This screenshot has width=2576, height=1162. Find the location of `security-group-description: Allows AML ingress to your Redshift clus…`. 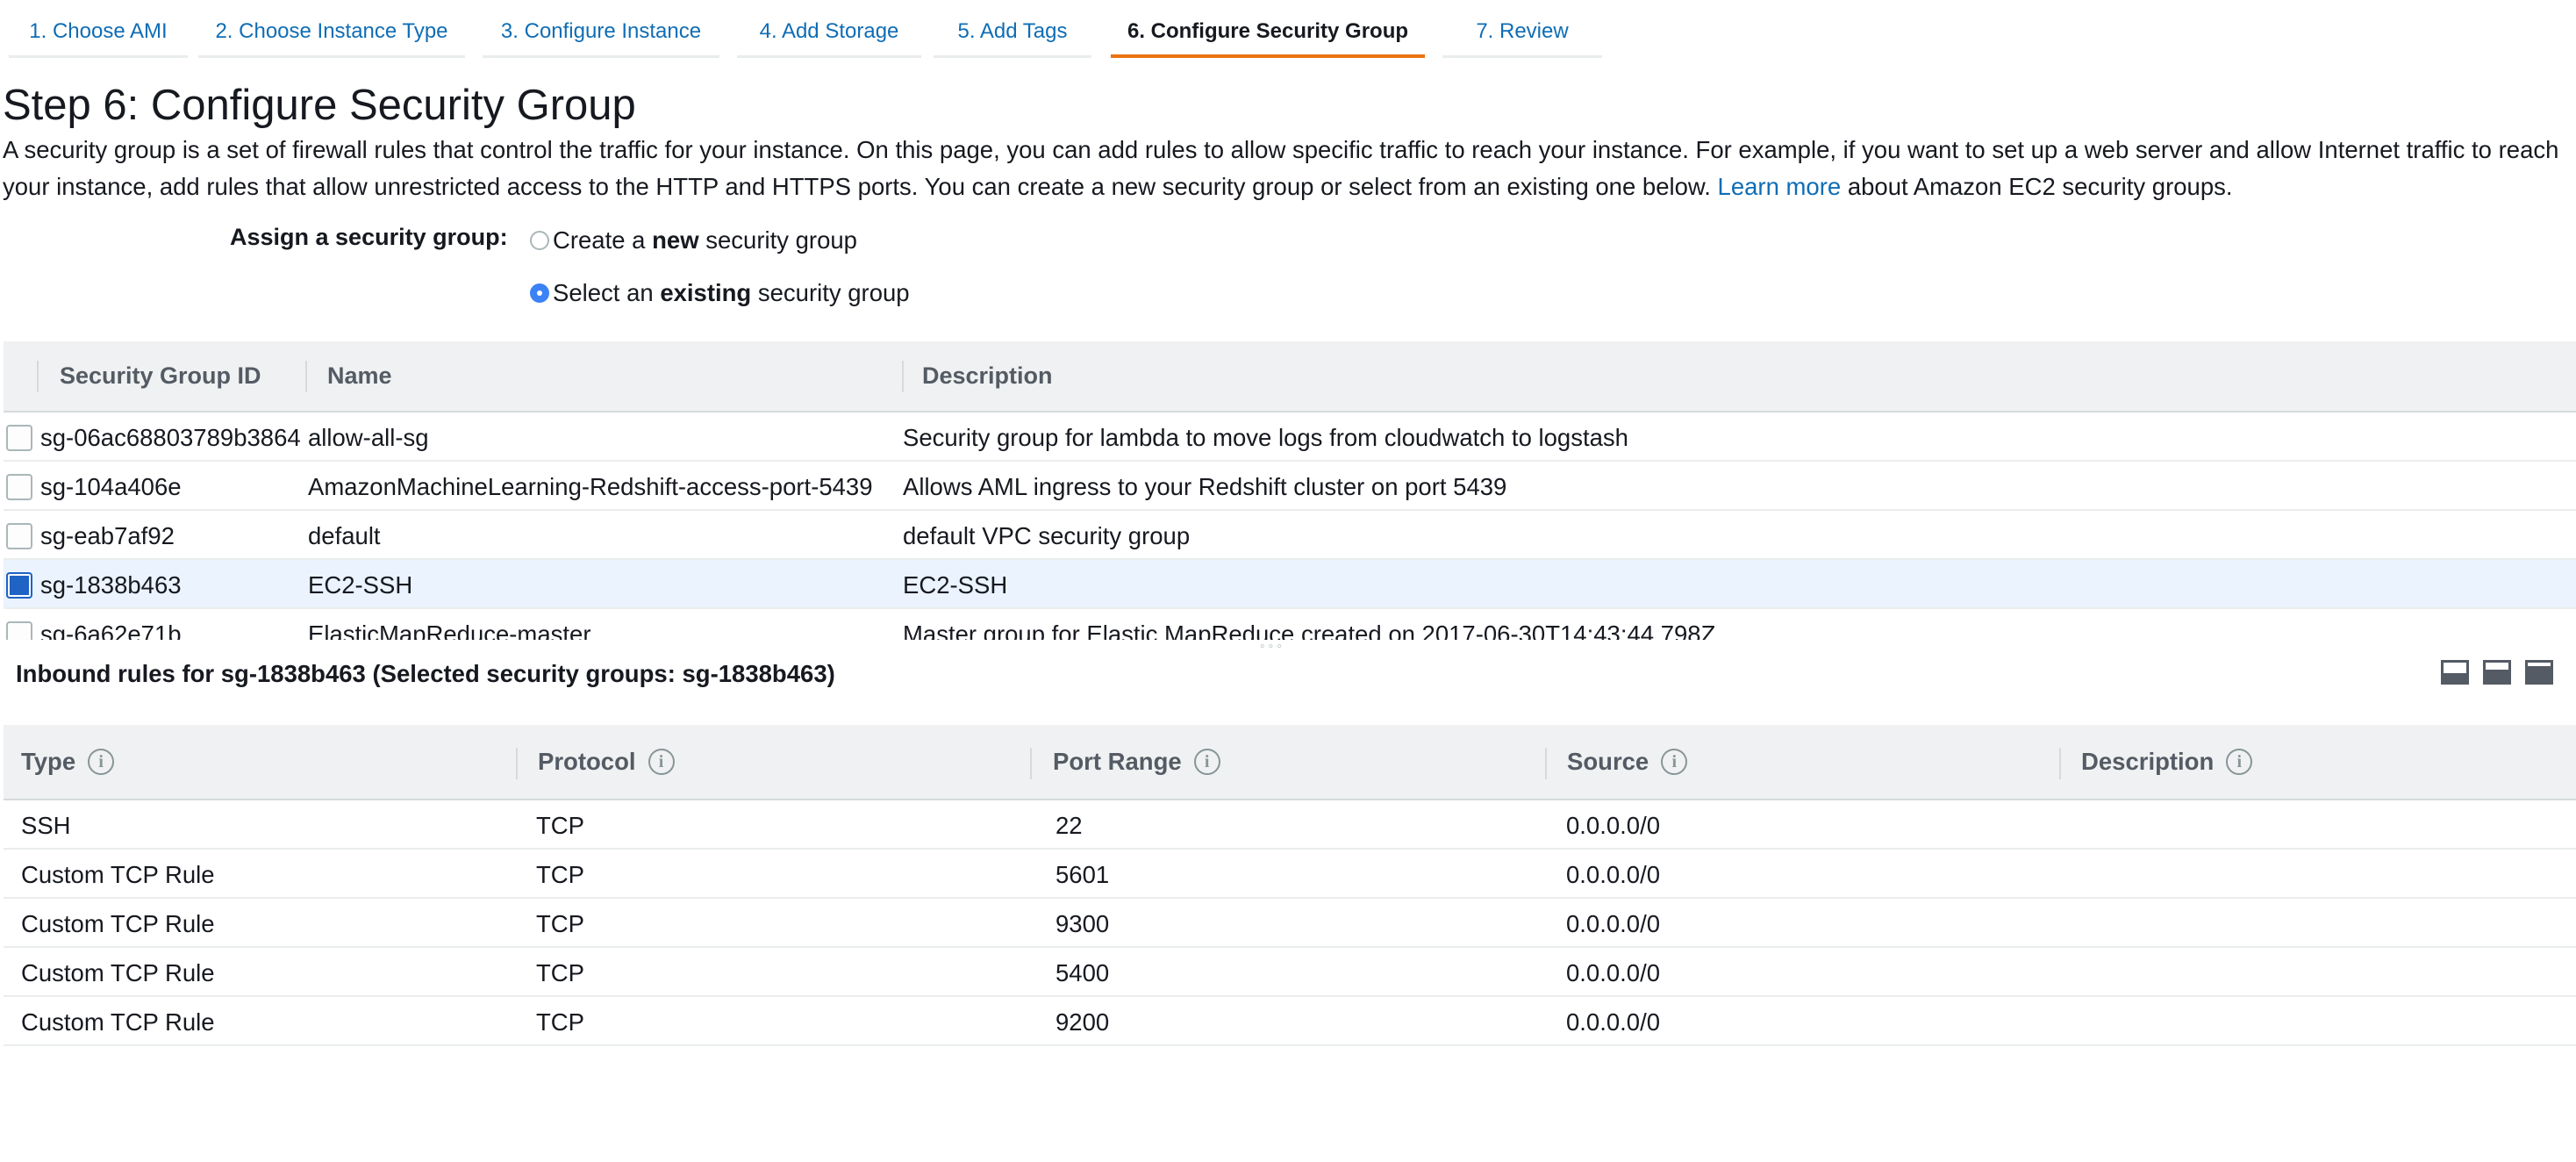

security-group-description: Allows AML ingress to your Redshift clus… is located at coordinates (1205, 486).